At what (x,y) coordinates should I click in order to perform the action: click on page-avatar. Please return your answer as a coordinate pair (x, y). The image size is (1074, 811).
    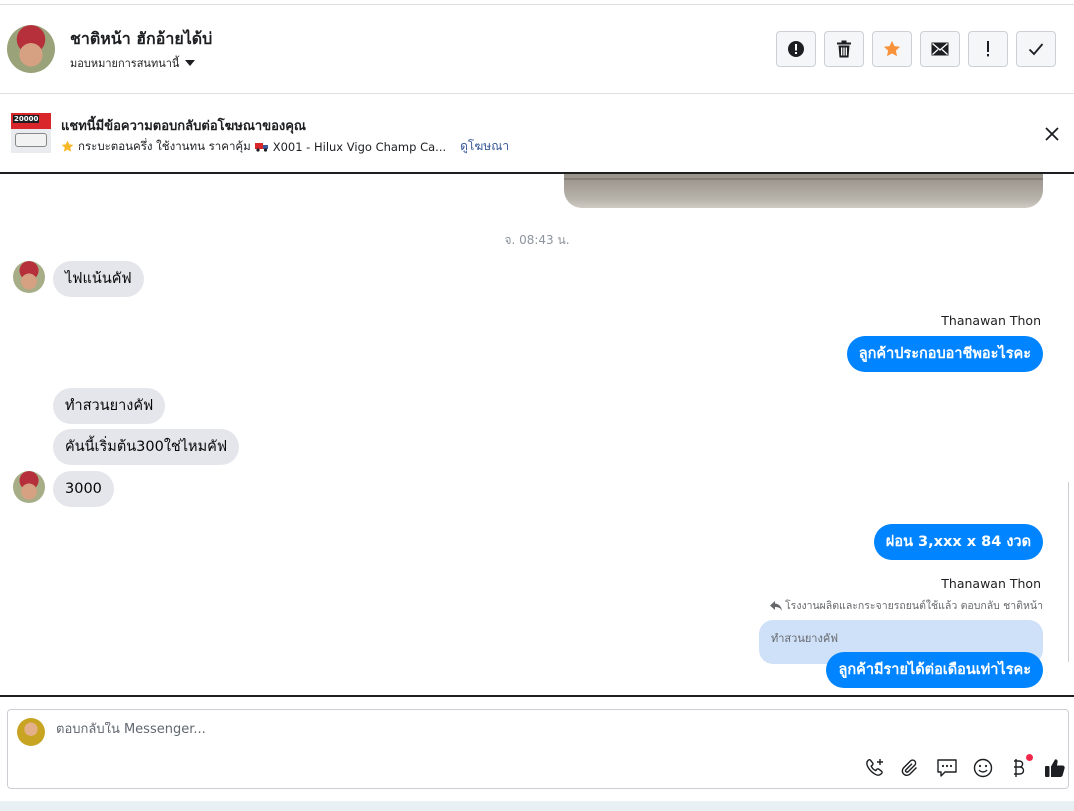
    Looking at the image, I should click on (31, 732).